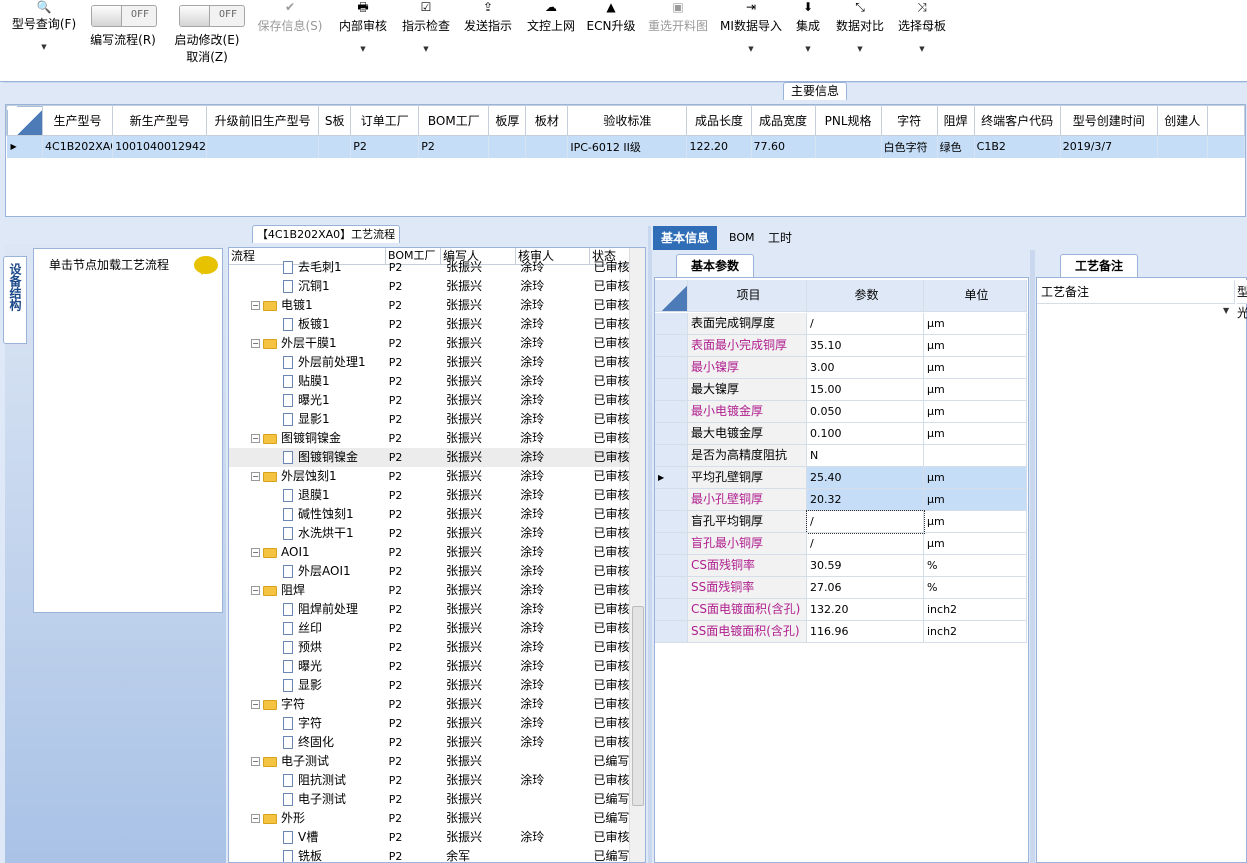 Image resolution: width=1247 pixels, height=863 pixels. Describe the element at coordinates (307, 495) in the screenshot. I see `tree-node: 退膜1` at that location.